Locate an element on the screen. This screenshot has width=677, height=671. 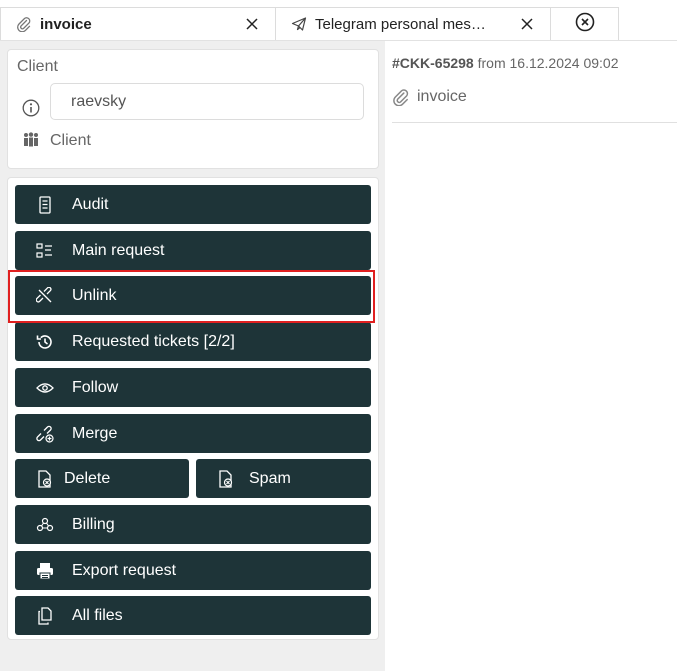
ticket-subject-text: invoice is located at coordinates (442, 96).